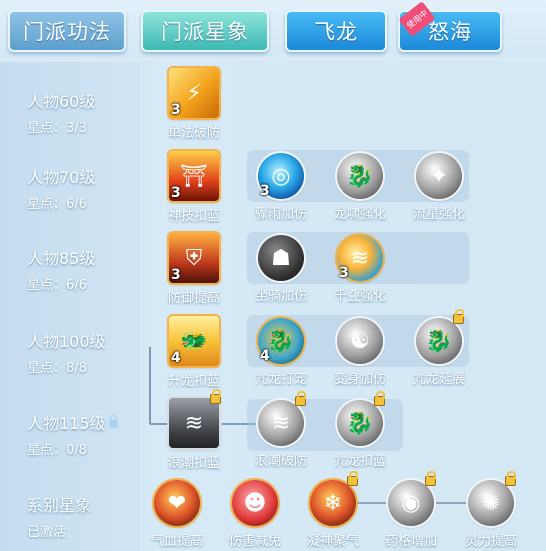 The height and width of the screenshot is (551, 546). I want to click on skill-label: 龙啸强化, so click(359, 214).